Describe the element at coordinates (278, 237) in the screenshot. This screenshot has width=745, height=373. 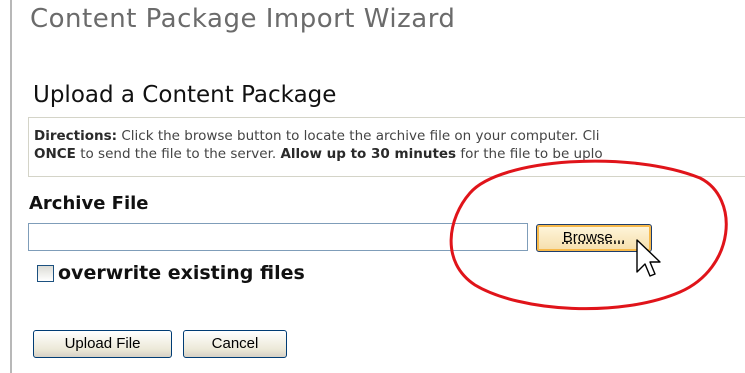
I see `archive-file-input` at that location.